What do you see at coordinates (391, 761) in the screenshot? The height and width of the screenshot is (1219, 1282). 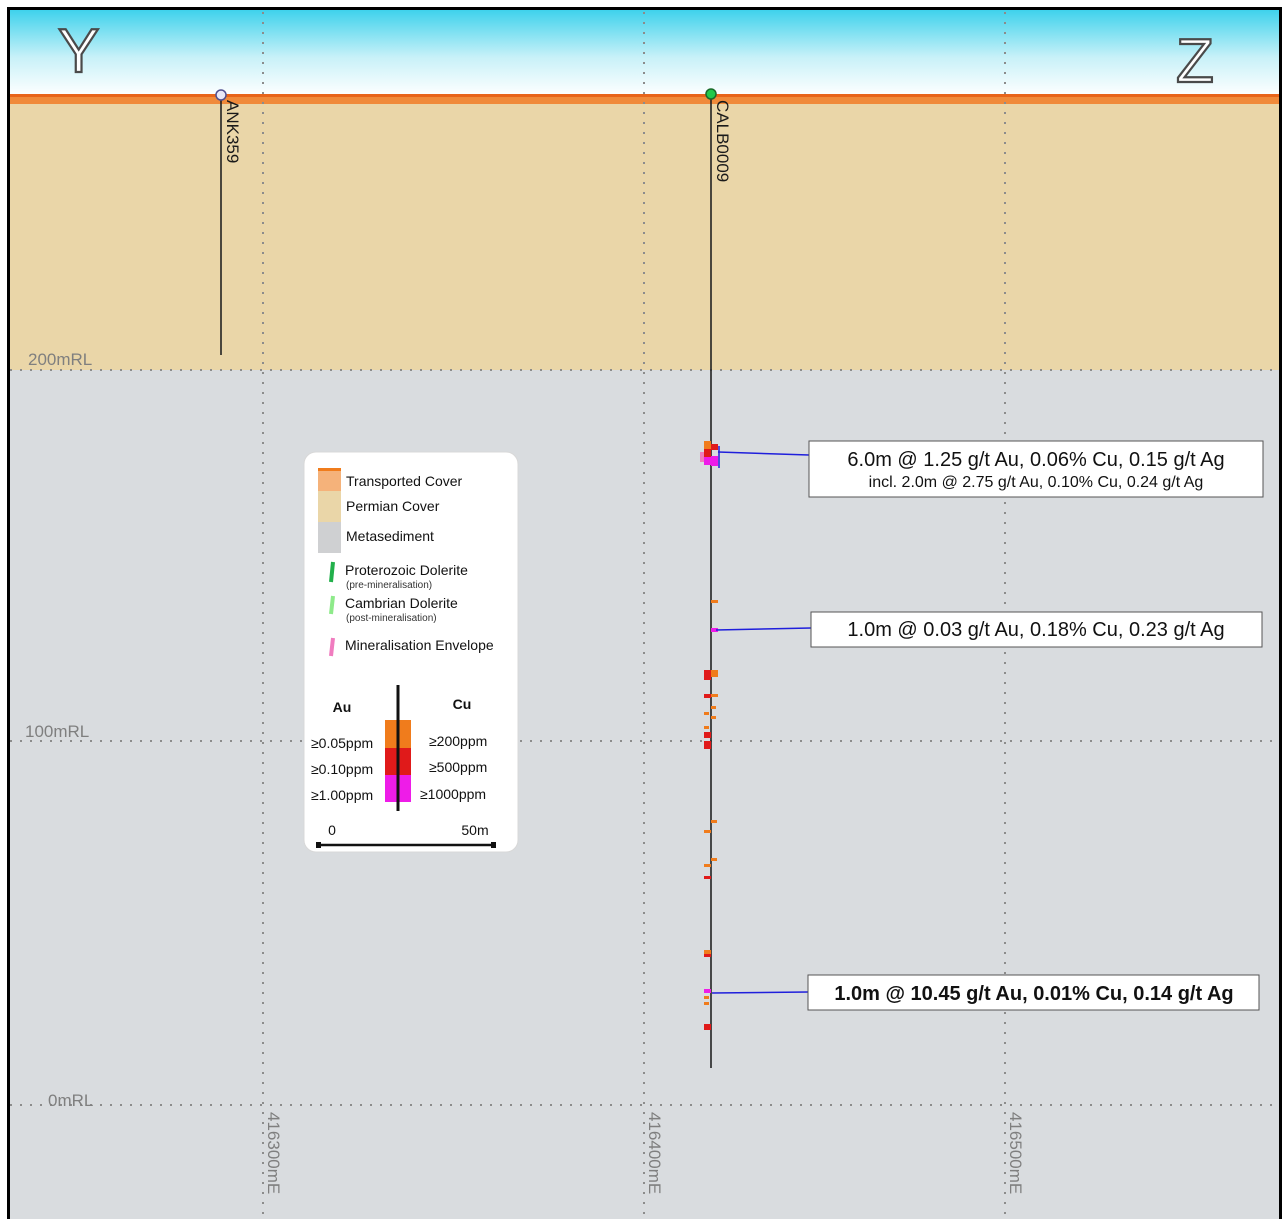 I see `grade-au-mid` at bounding box center [391, 761].